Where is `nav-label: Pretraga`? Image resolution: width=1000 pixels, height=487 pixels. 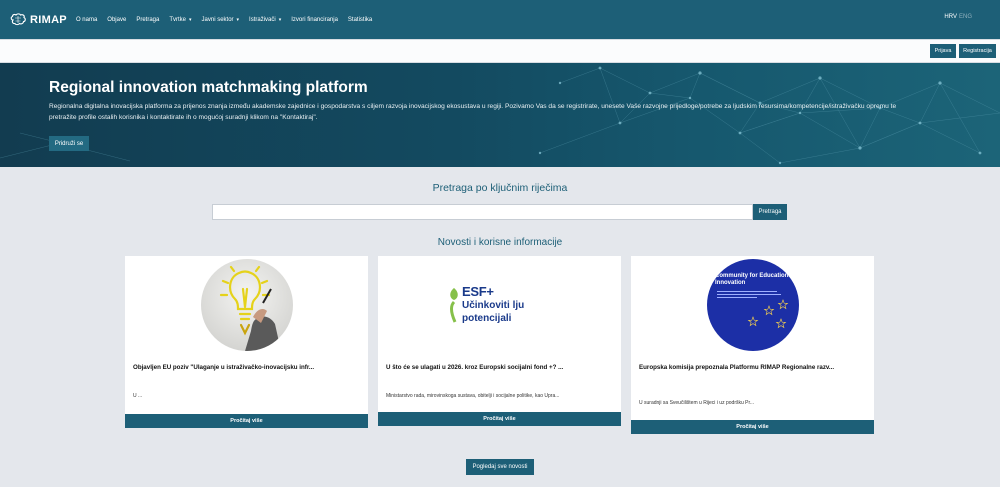
nav-label: Pretraga is located at coordinates (148, 19).